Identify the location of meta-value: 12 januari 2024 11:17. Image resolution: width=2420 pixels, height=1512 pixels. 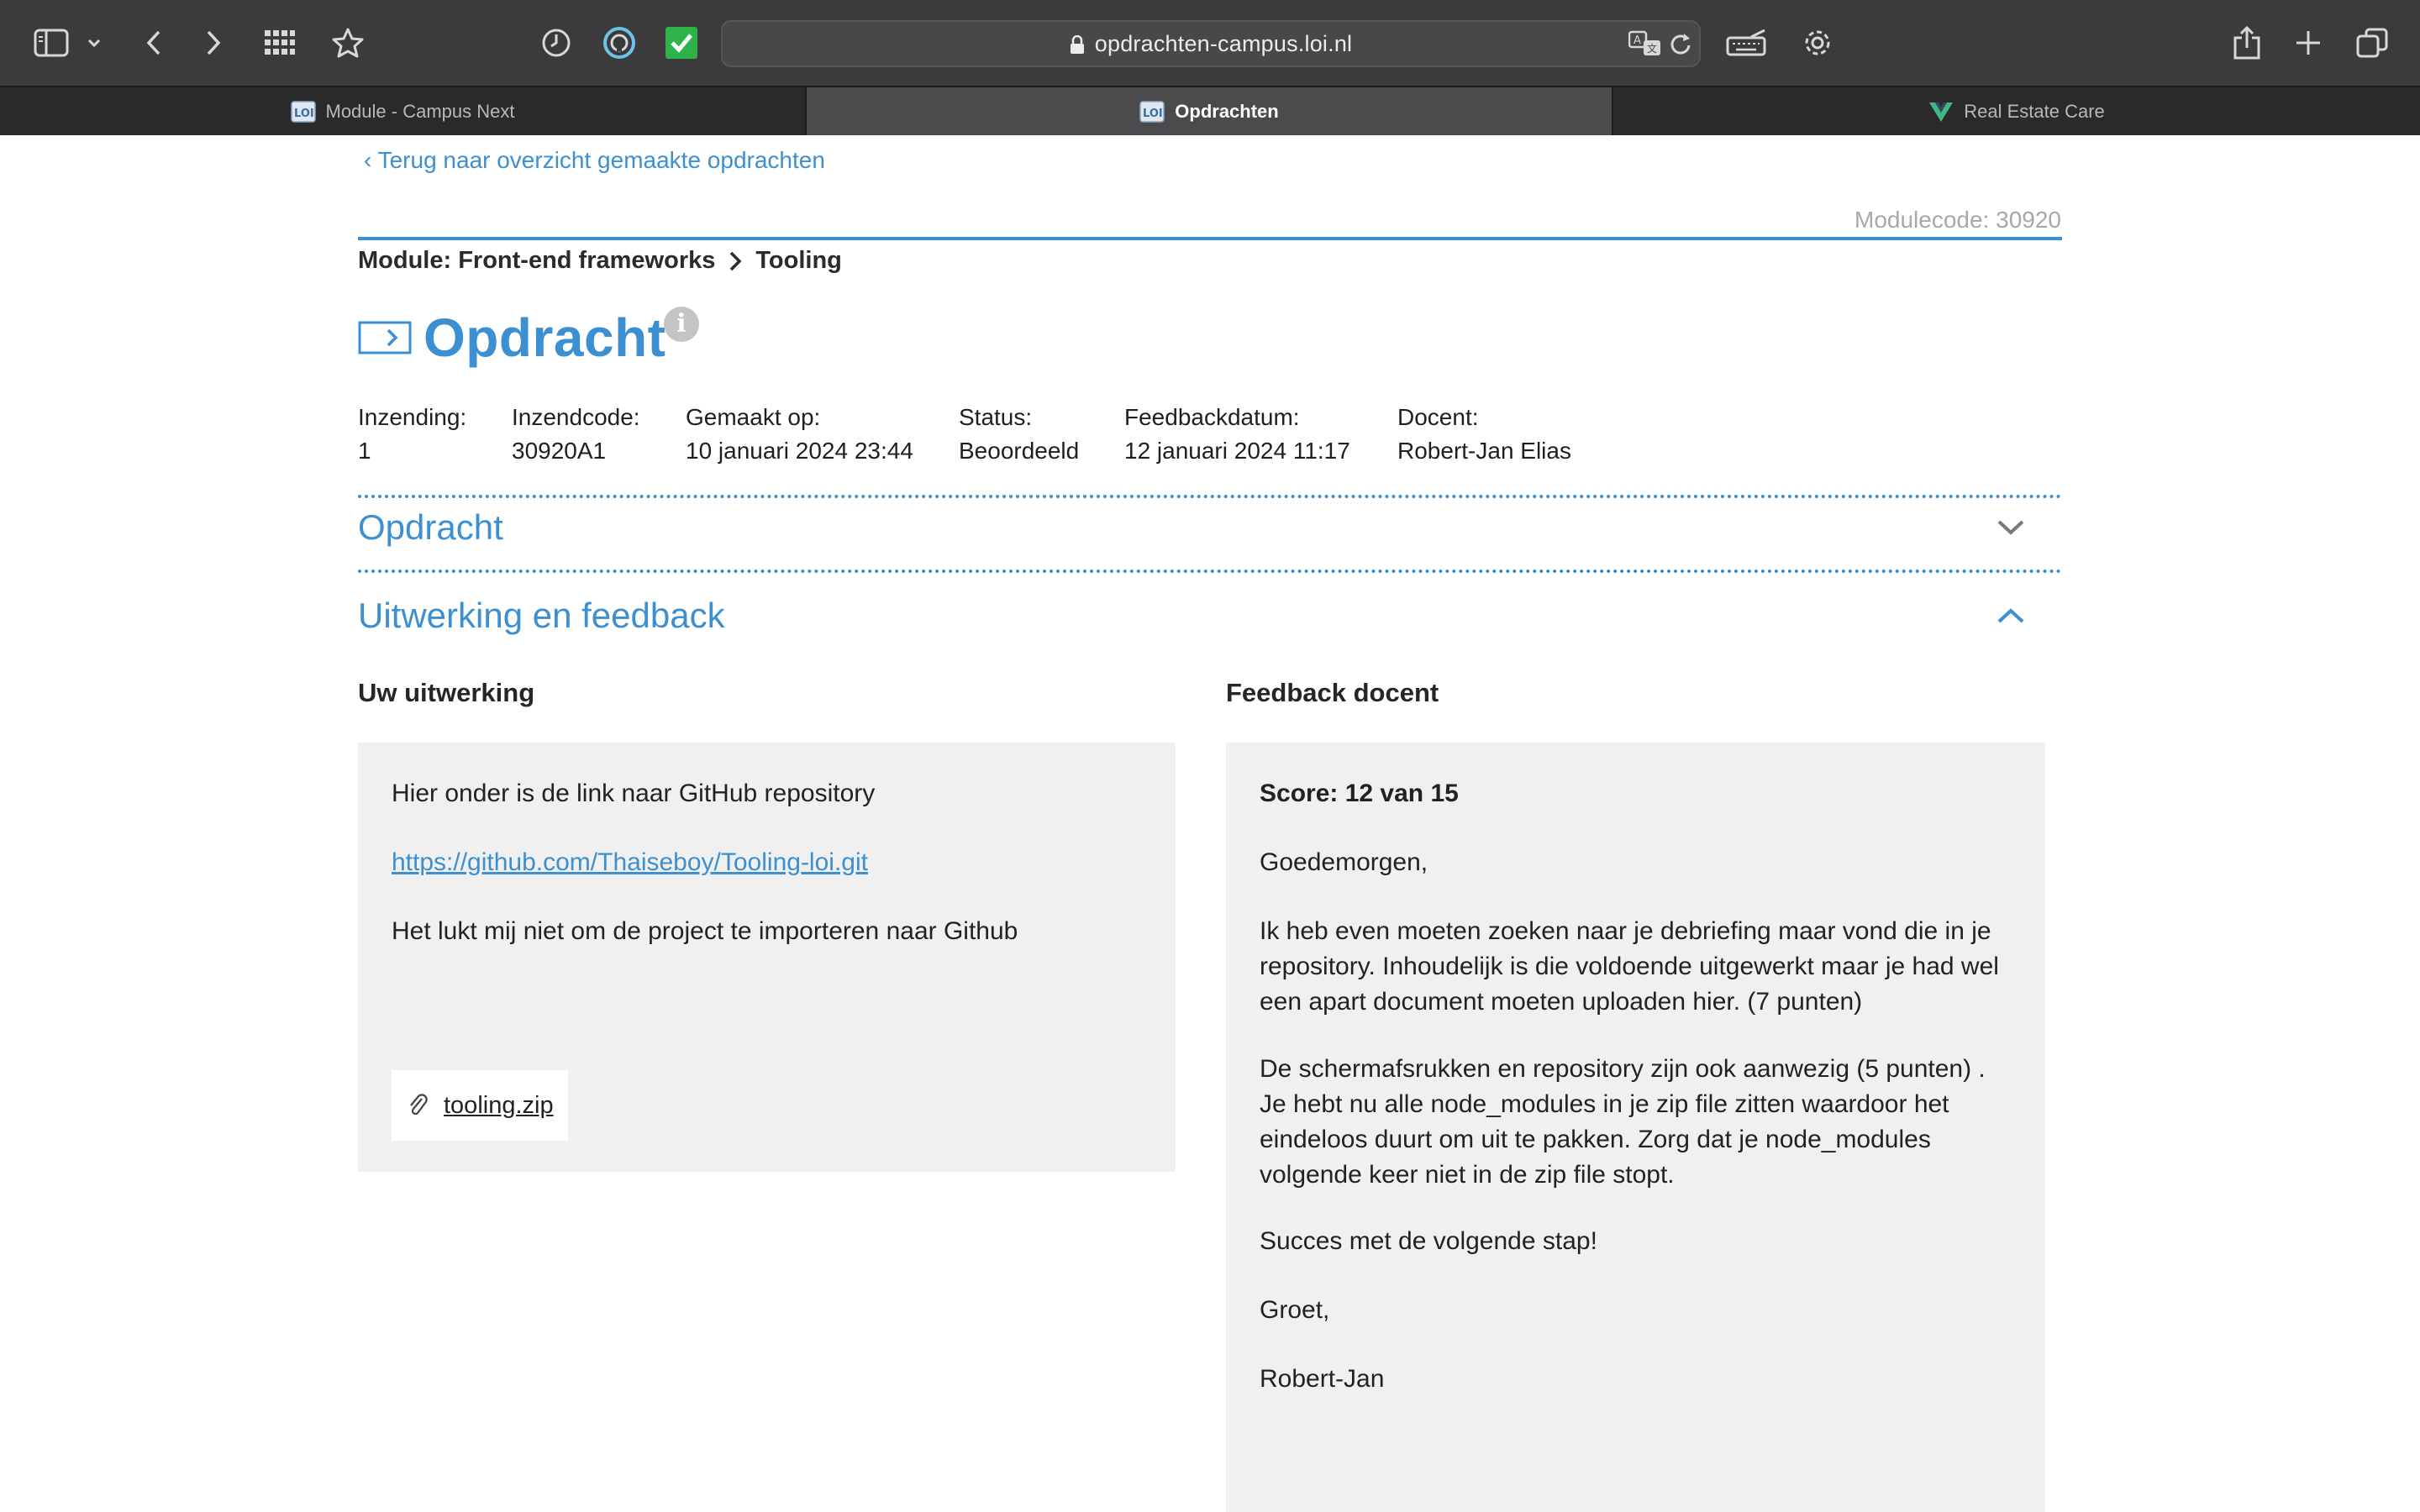
(1237, 451).